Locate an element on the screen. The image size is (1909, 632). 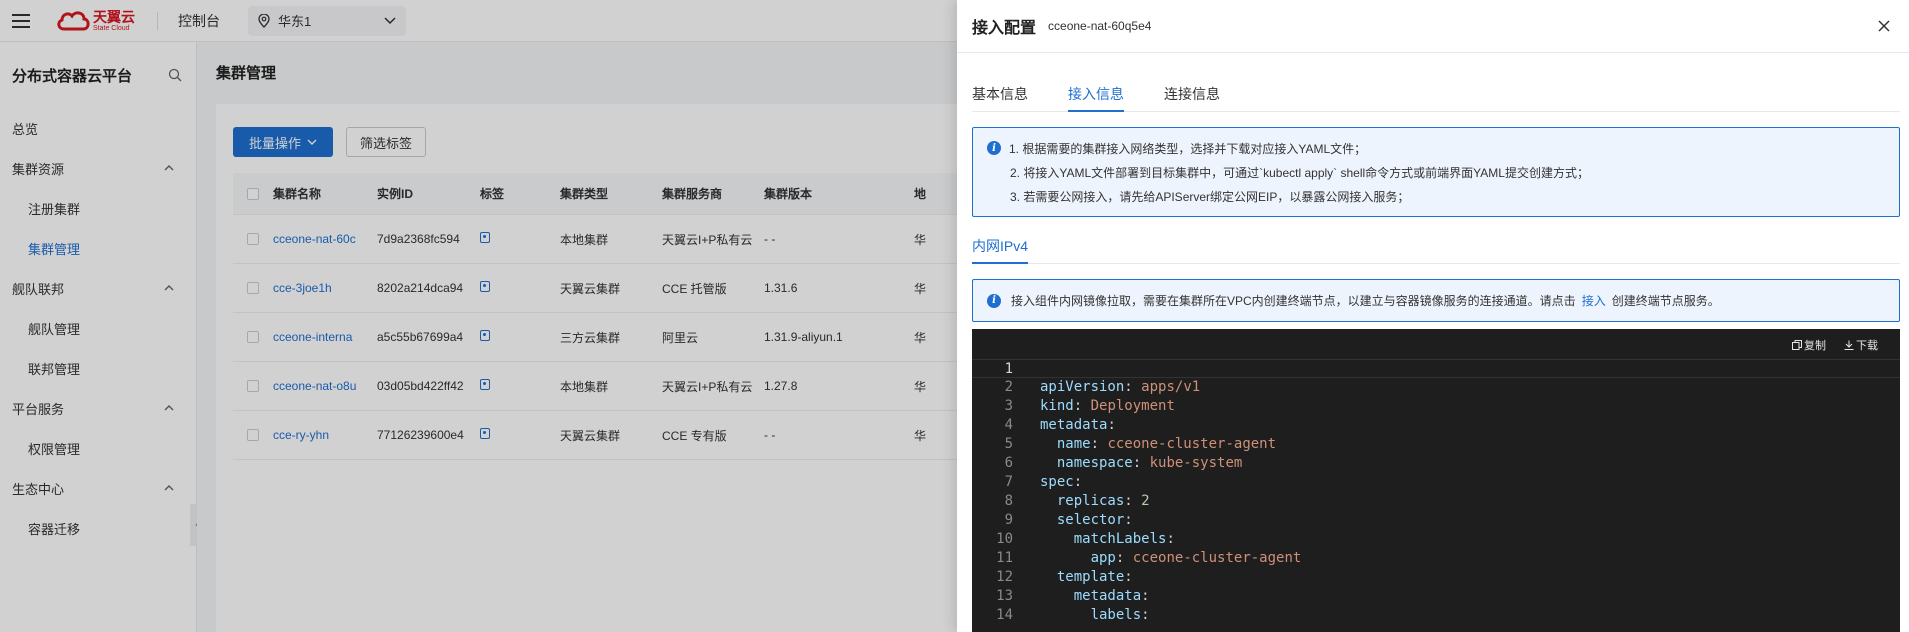
line-number: 8 is located at coordinates (1008, 501).